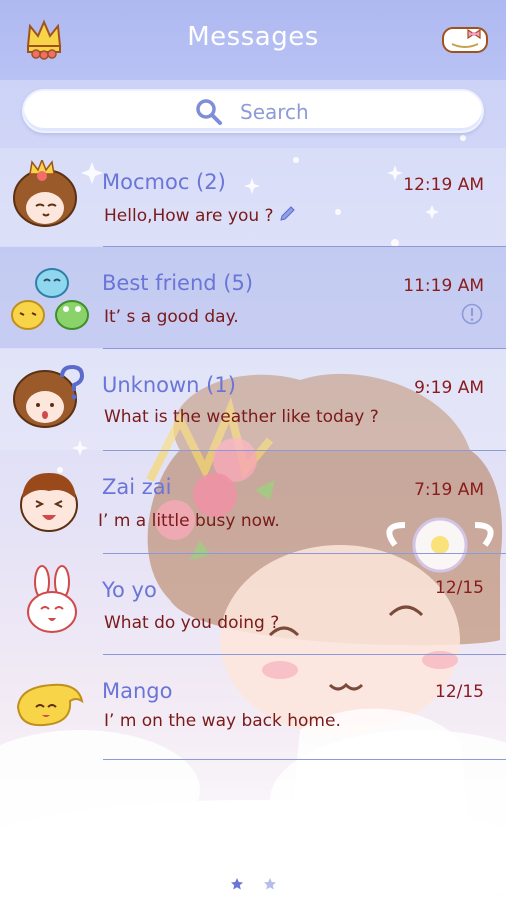 The height and width of the screenshot is (900, 506). What do you see at coordinates (49, 503) in the screenshot?
I see `zai-zai-avatar` at bounding box center [49, 503].